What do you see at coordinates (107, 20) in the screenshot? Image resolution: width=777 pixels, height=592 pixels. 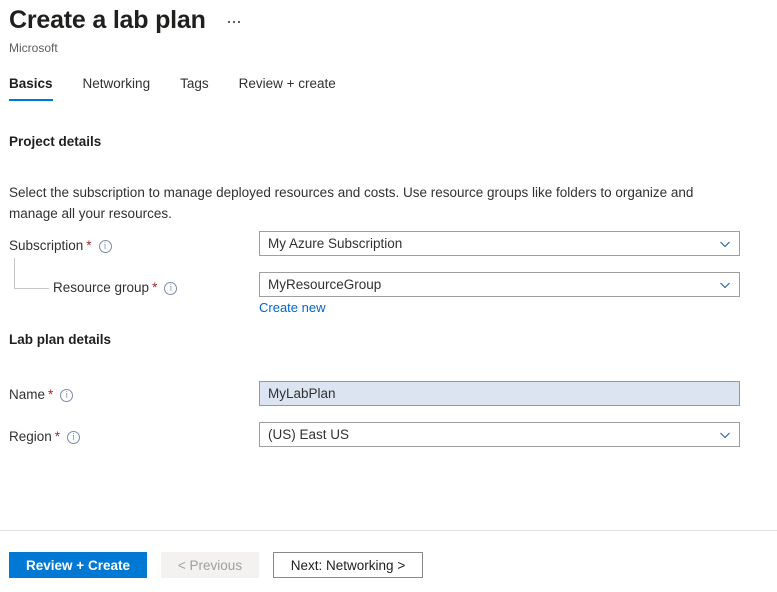 I see `page-title: Create a lab plan` at bounding box center [107, 20].